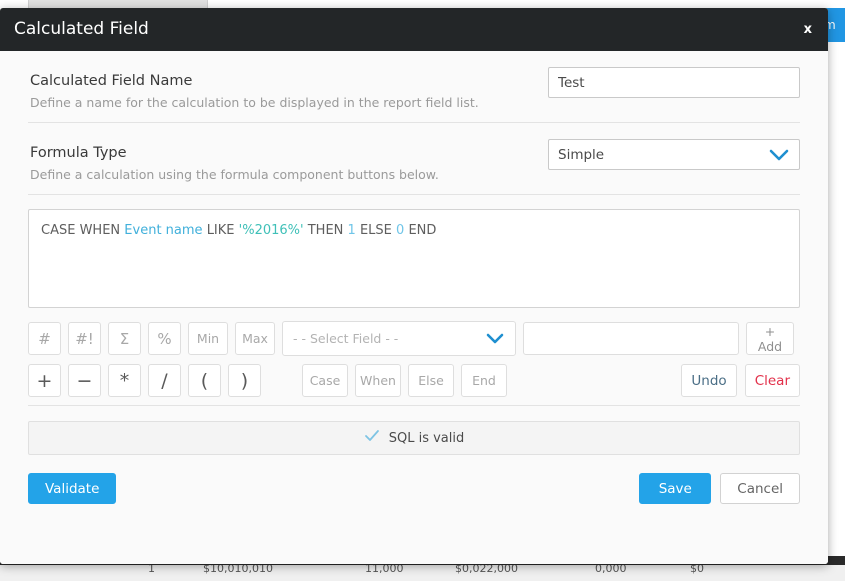 This screenshot has height=581, width=845. What do you see at coordinates (238, 570) in the screenshot?
I see `background-table-cell: $10,010,010` at bounding box center [238, 570].